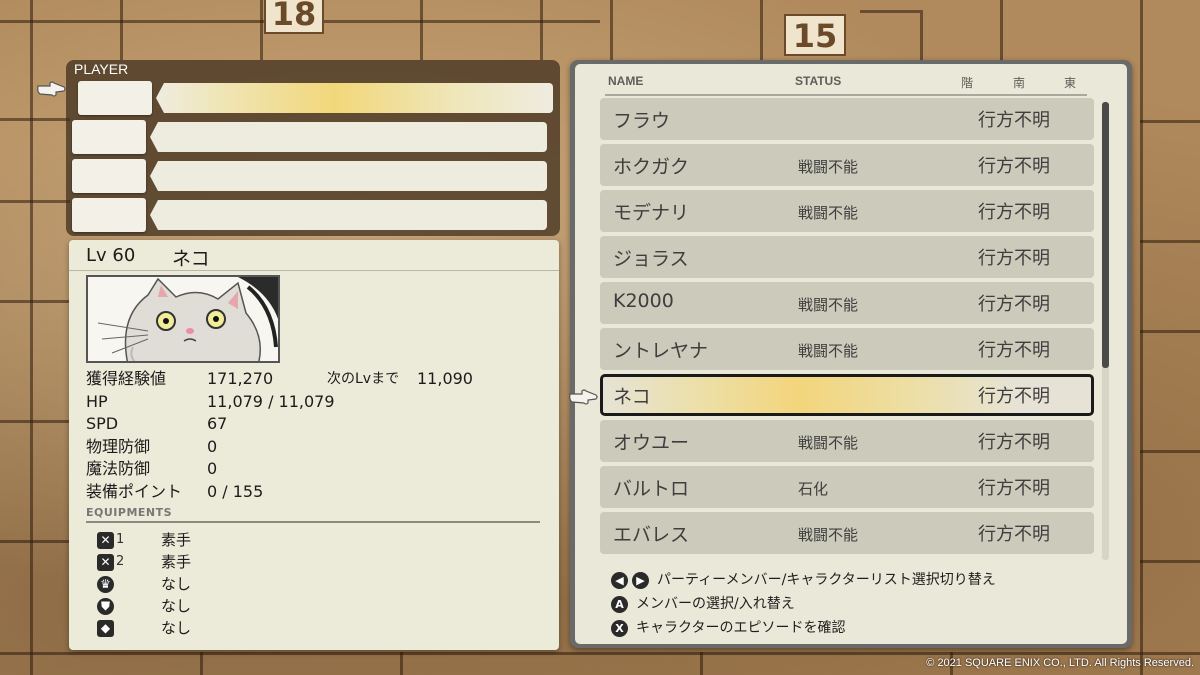  Describe the element at coordinates (632, 397) in the screenshot. I see `row-name: ネコ` at that location.